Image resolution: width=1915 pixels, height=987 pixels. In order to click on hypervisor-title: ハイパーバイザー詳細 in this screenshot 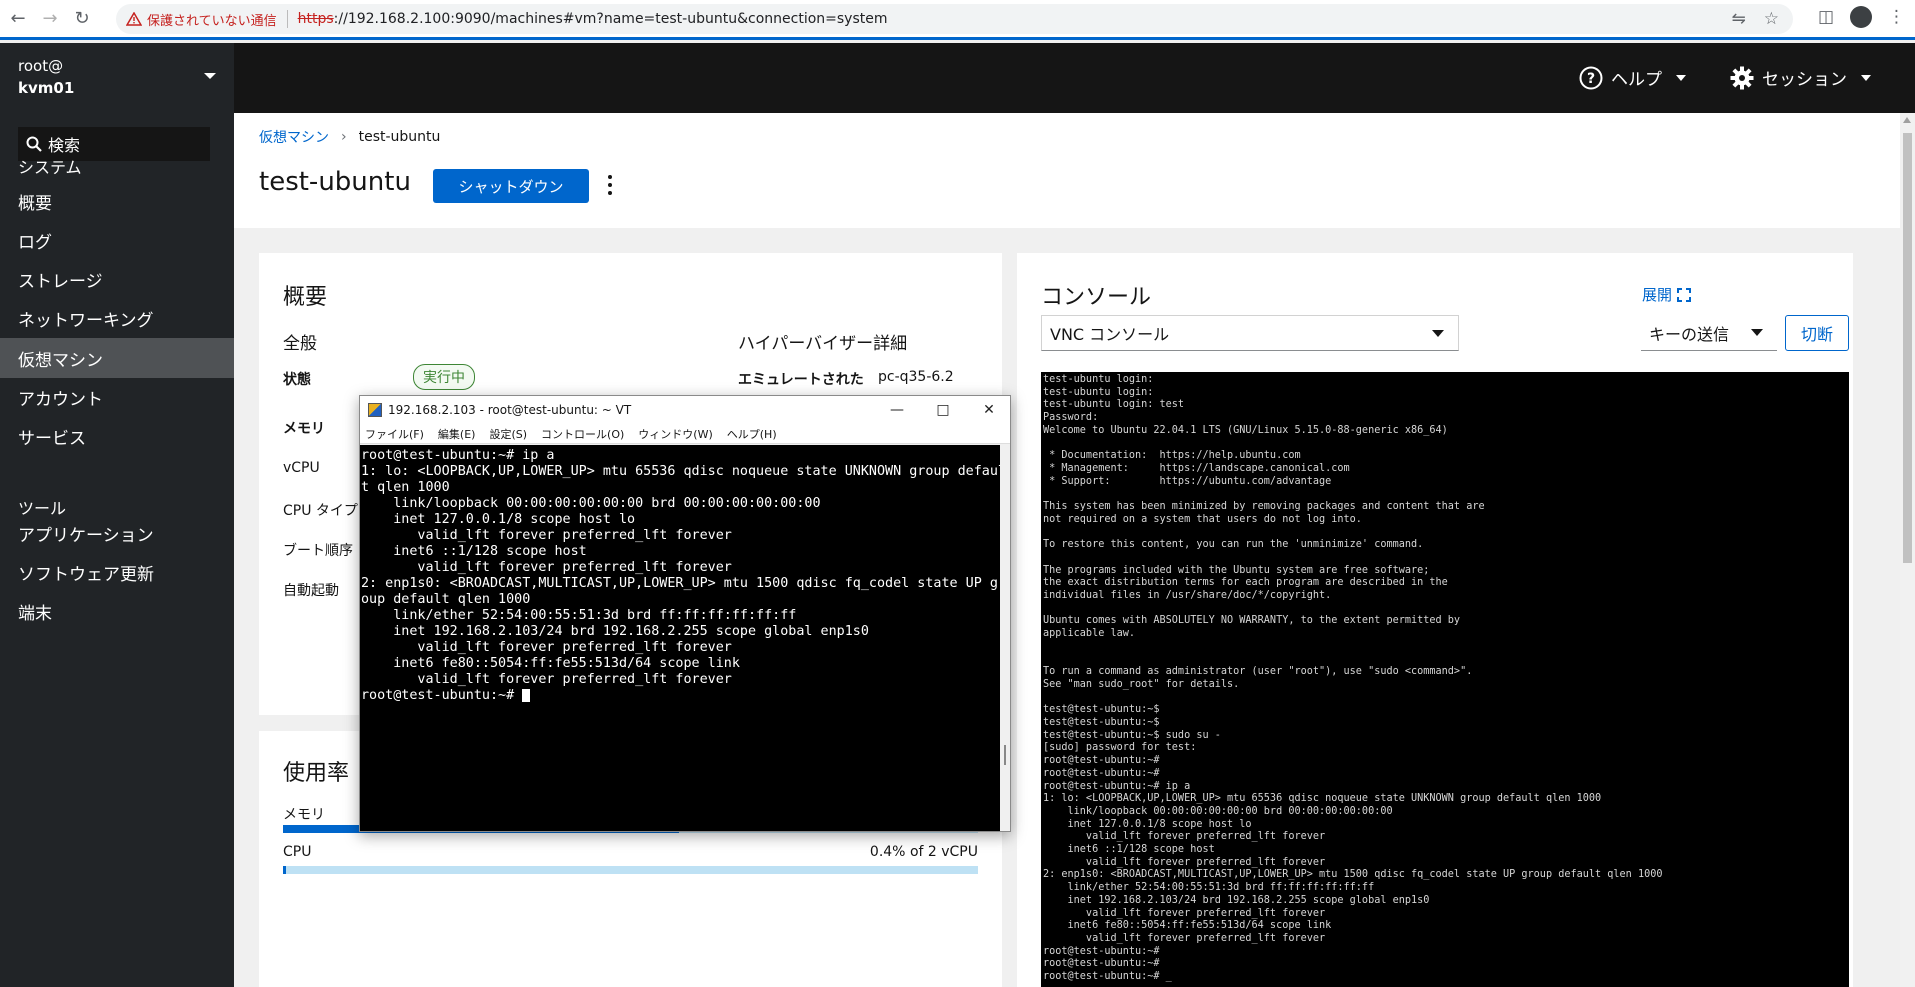, I will do `click(823, 344)`.